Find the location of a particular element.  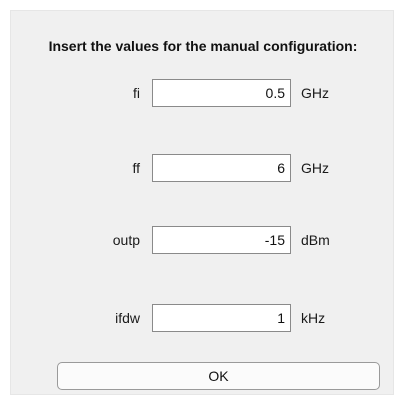

ok-button: OK is located at coordinates (218, 376).